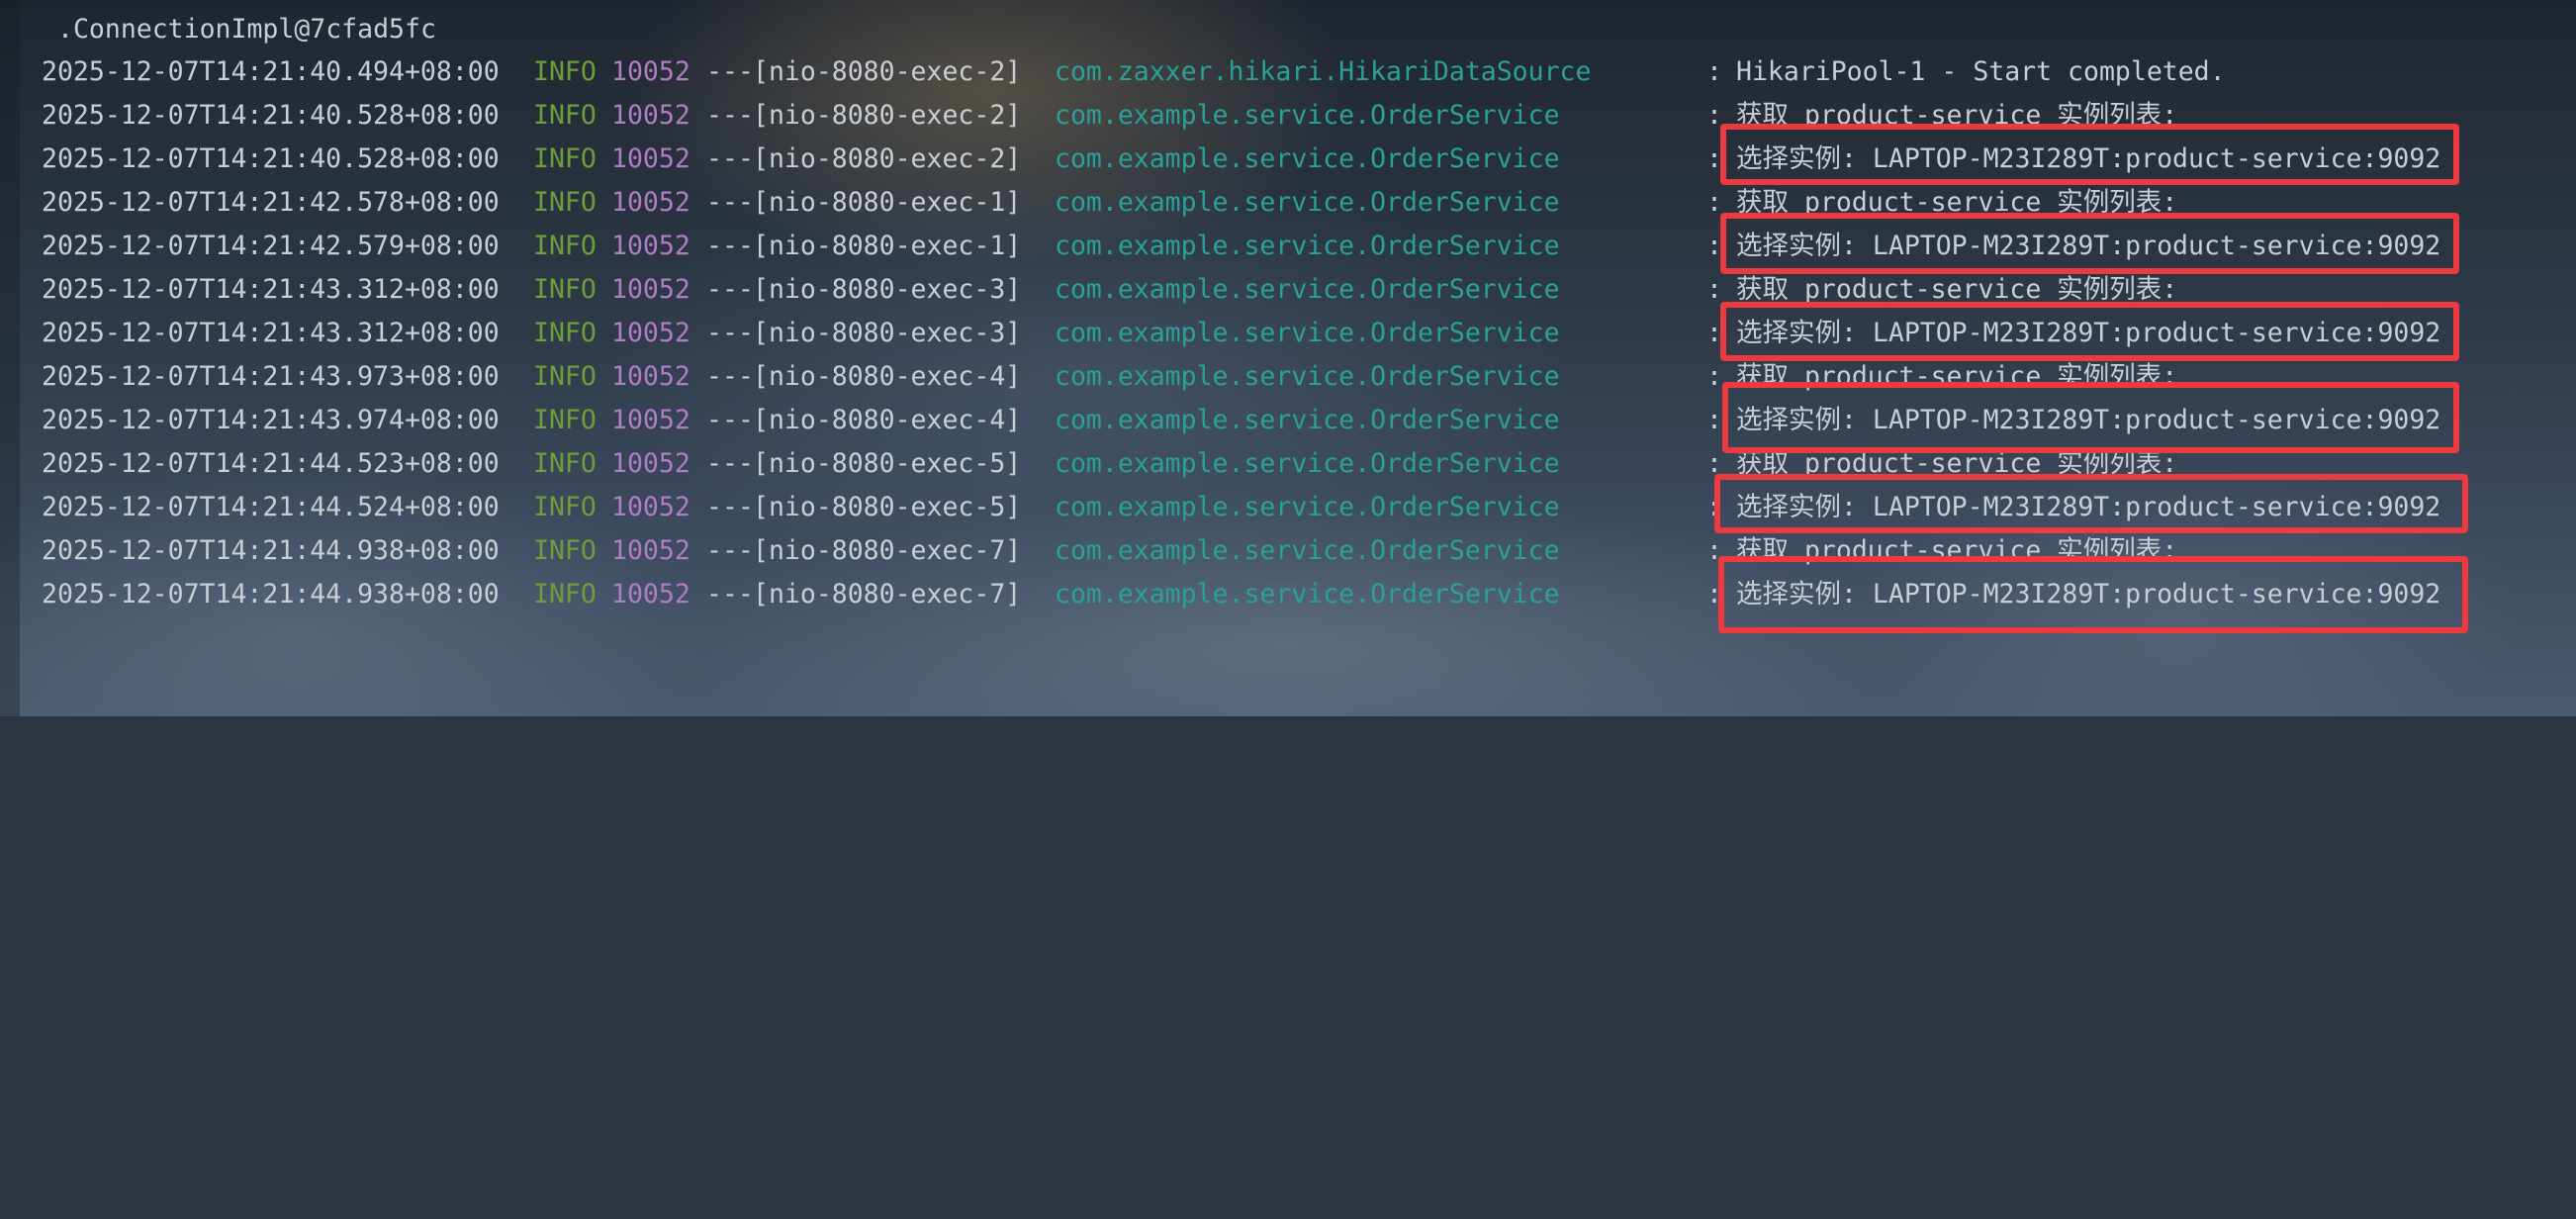 The image size is (2576, 1219). What do you see at coordinates (271, 376) in the screenshot?
I see `log-timestamp: 2025-12-07T14:21:43.973+08:00` at bounding box center [271, 376].